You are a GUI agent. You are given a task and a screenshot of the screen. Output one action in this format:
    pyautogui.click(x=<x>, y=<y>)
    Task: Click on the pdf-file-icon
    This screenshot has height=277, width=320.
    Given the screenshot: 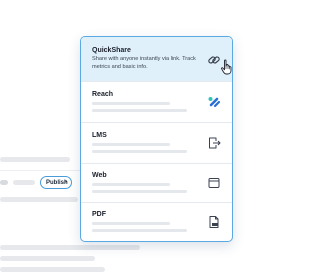 What is the action you would take?
    pyautogui.click(x=214, y=222)
    